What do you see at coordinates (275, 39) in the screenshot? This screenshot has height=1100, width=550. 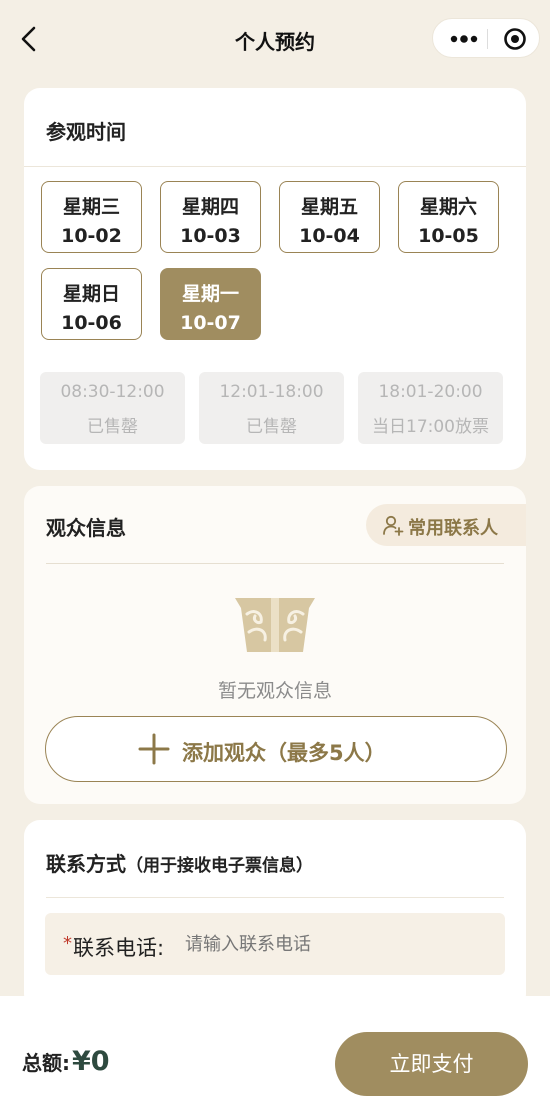 I see `nav-bar: 个人预约` at bounding box center [275, 39].